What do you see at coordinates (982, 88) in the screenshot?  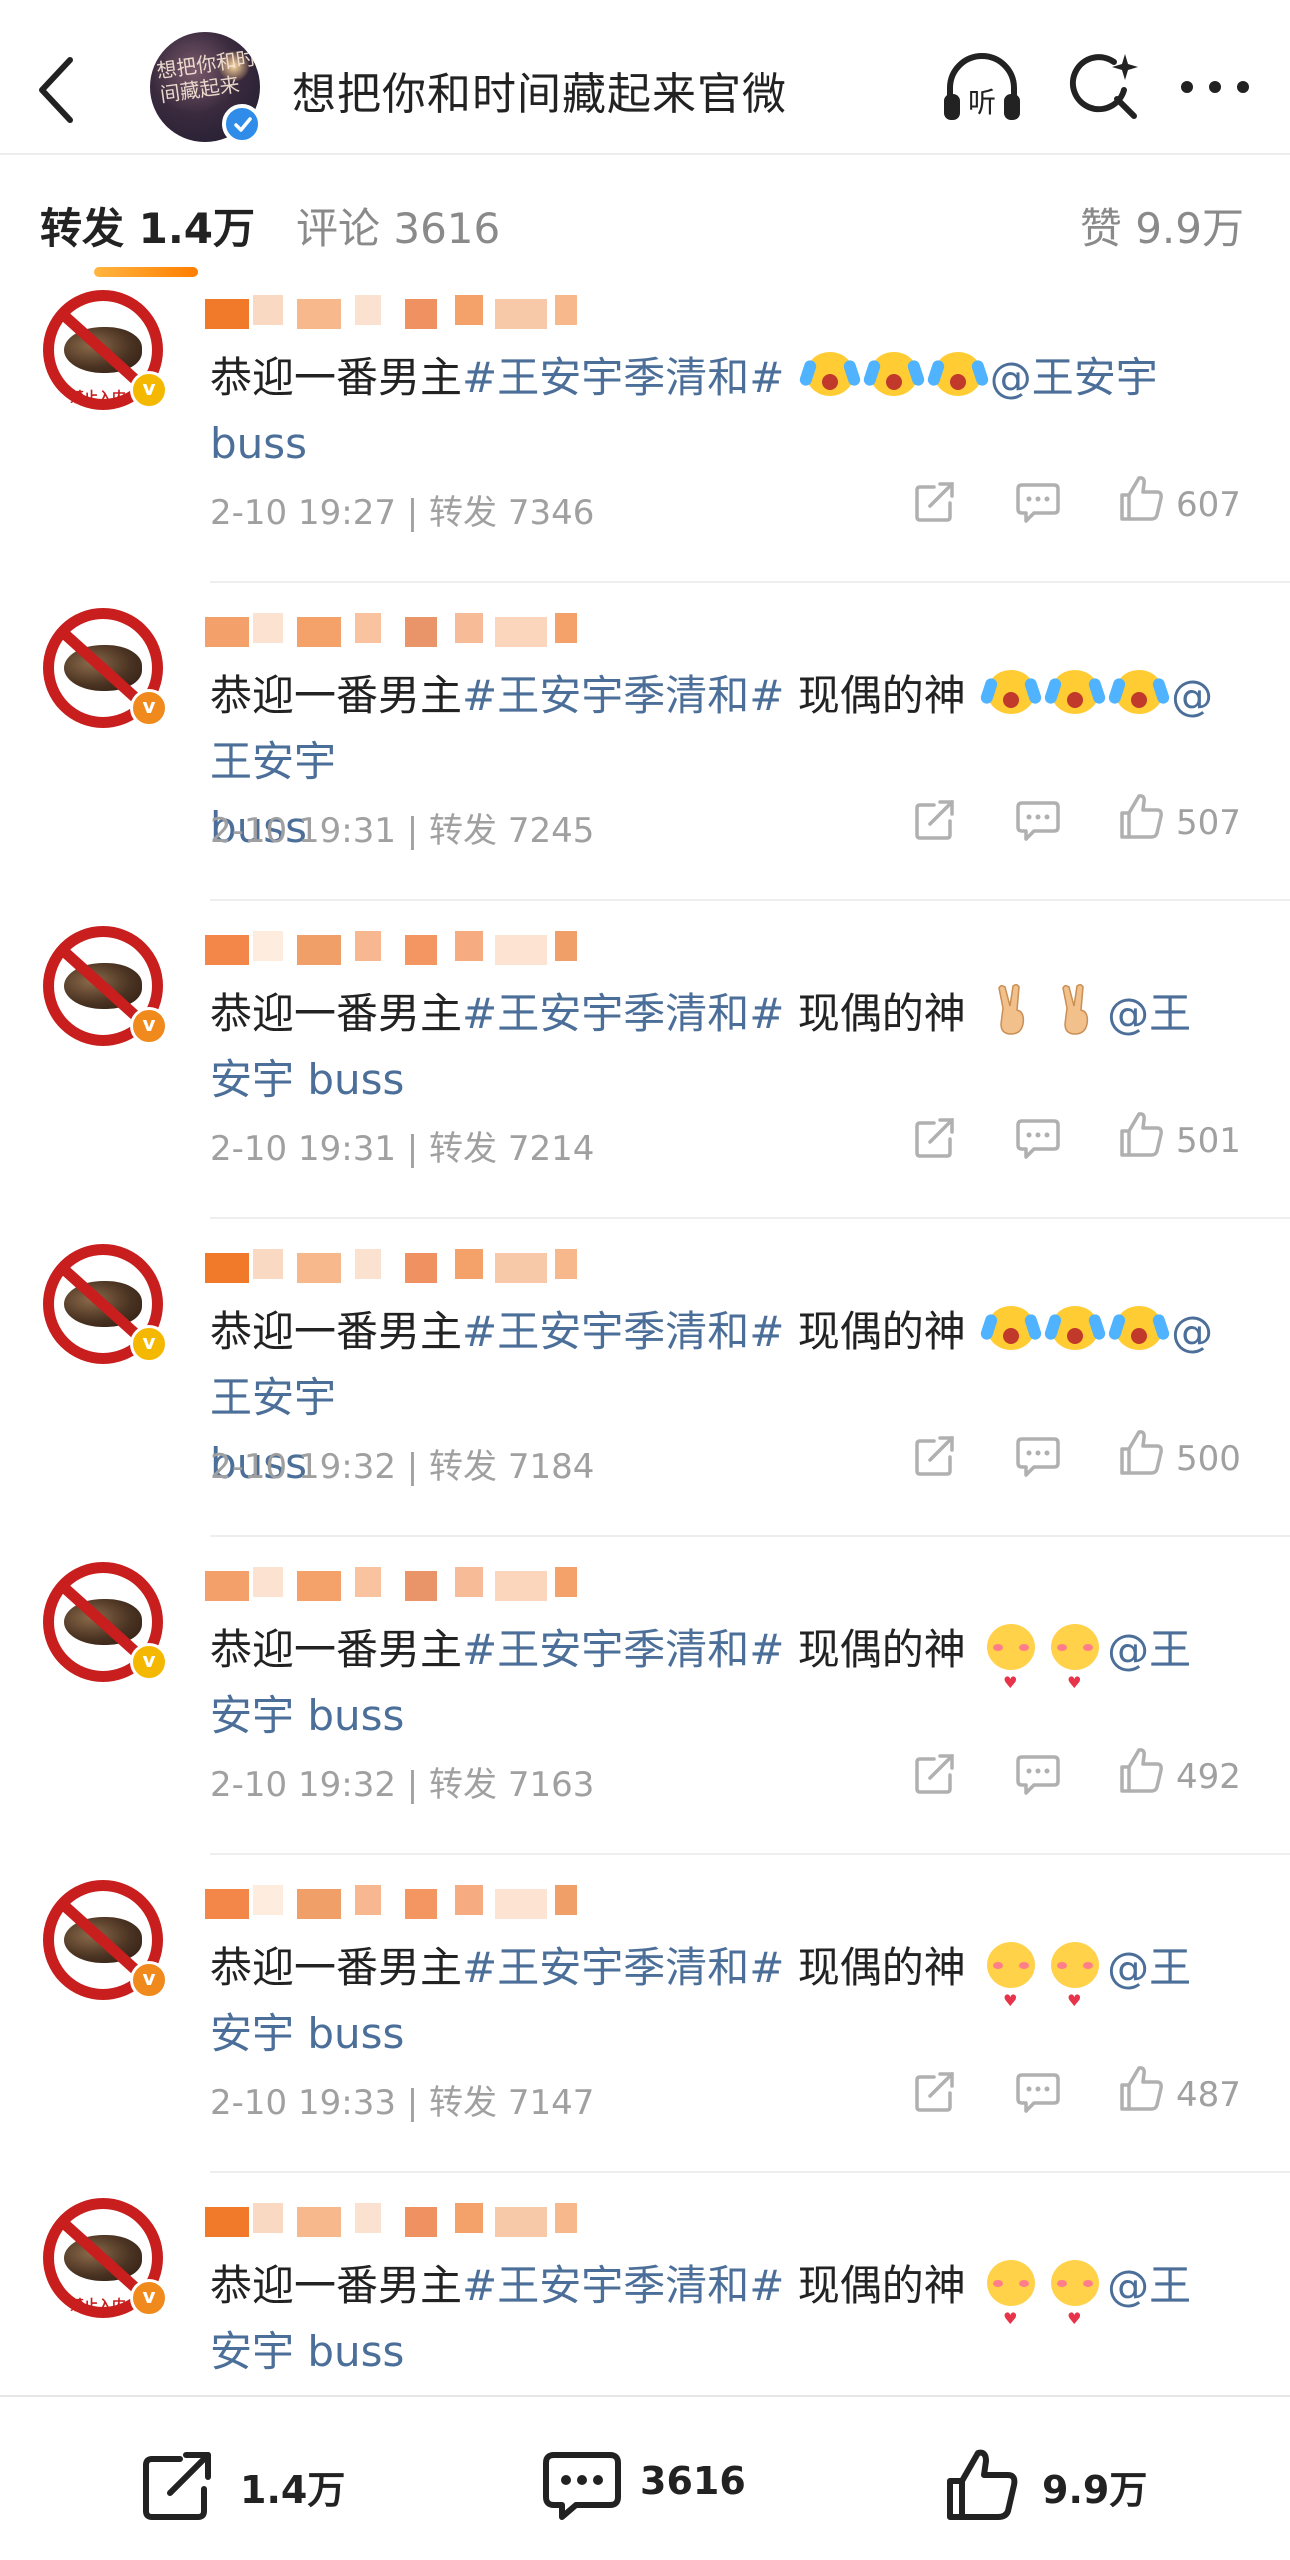 I see `listen-headphones-icon: 听` at bounding box center [982, 88].